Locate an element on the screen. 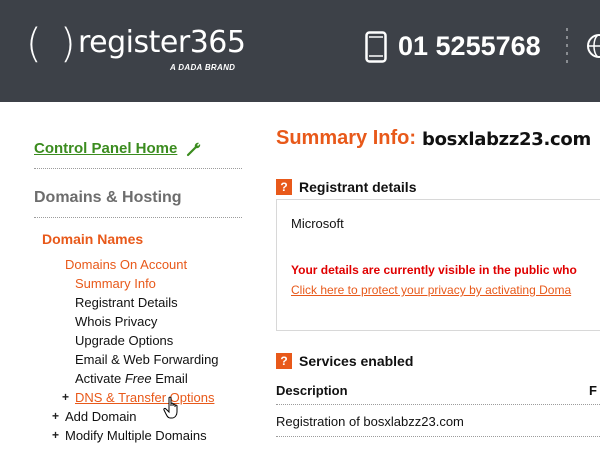 The width and height of the screenshot is (600, 450). table-row: Registration of bosxlabzz23.com is located at coordinates (370, 421).